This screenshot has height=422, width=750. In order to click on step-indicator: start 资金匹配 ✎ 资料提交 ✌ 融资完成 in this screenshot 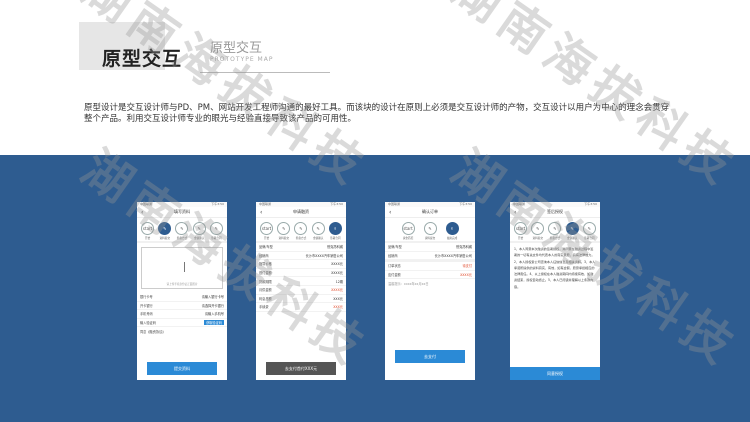, I will do `click(430, 229)`.